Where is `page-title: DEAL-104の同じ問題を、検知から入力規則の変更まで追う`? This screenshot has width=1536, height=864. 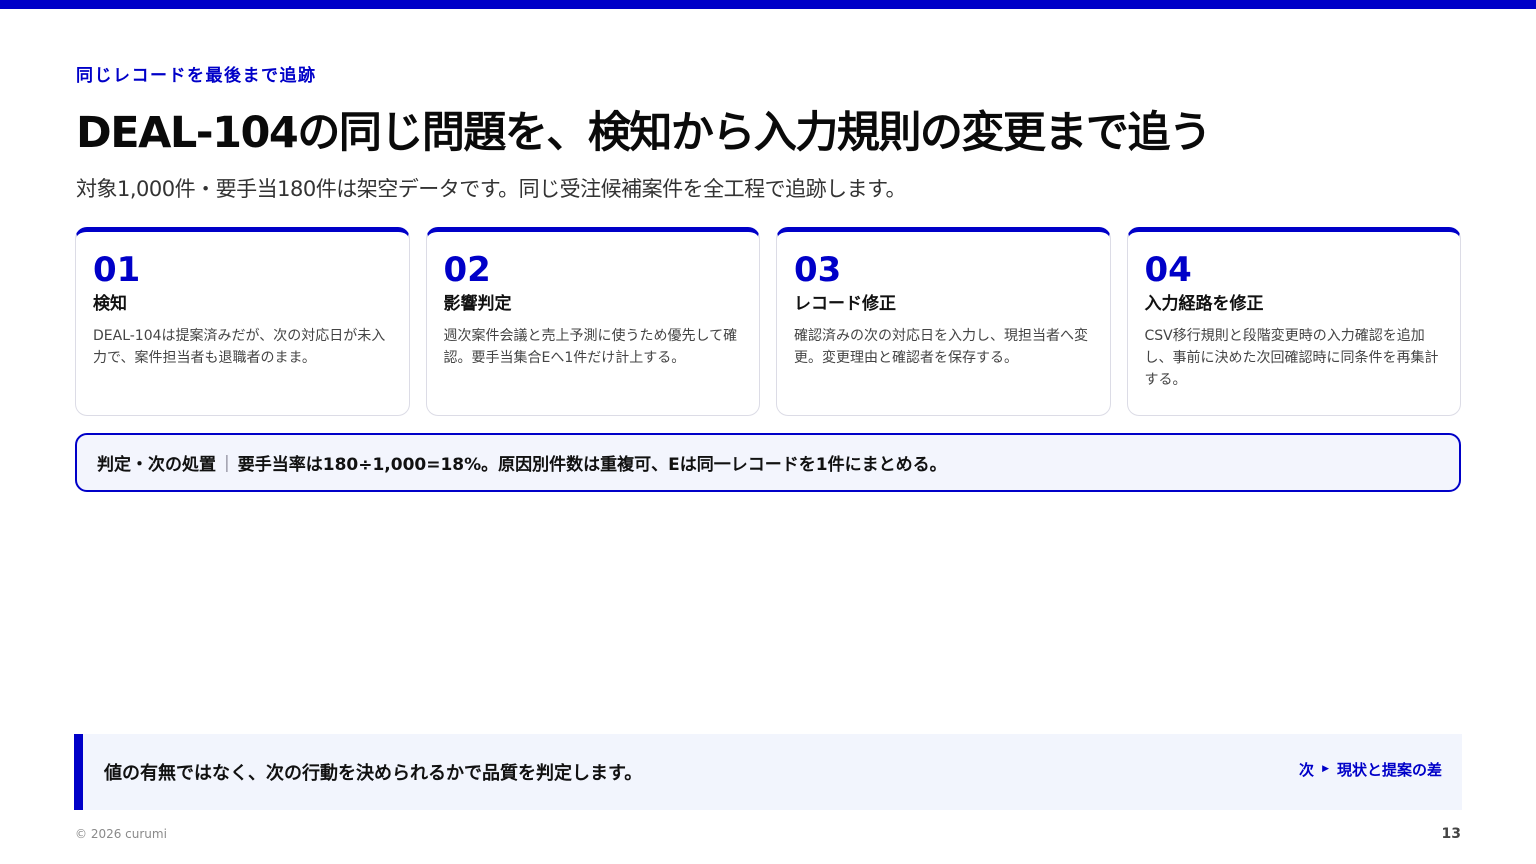 page-title: DEAL-104の同じ問題を、検知から入力規則の変更まで追う is located at coordinates (644, 133).